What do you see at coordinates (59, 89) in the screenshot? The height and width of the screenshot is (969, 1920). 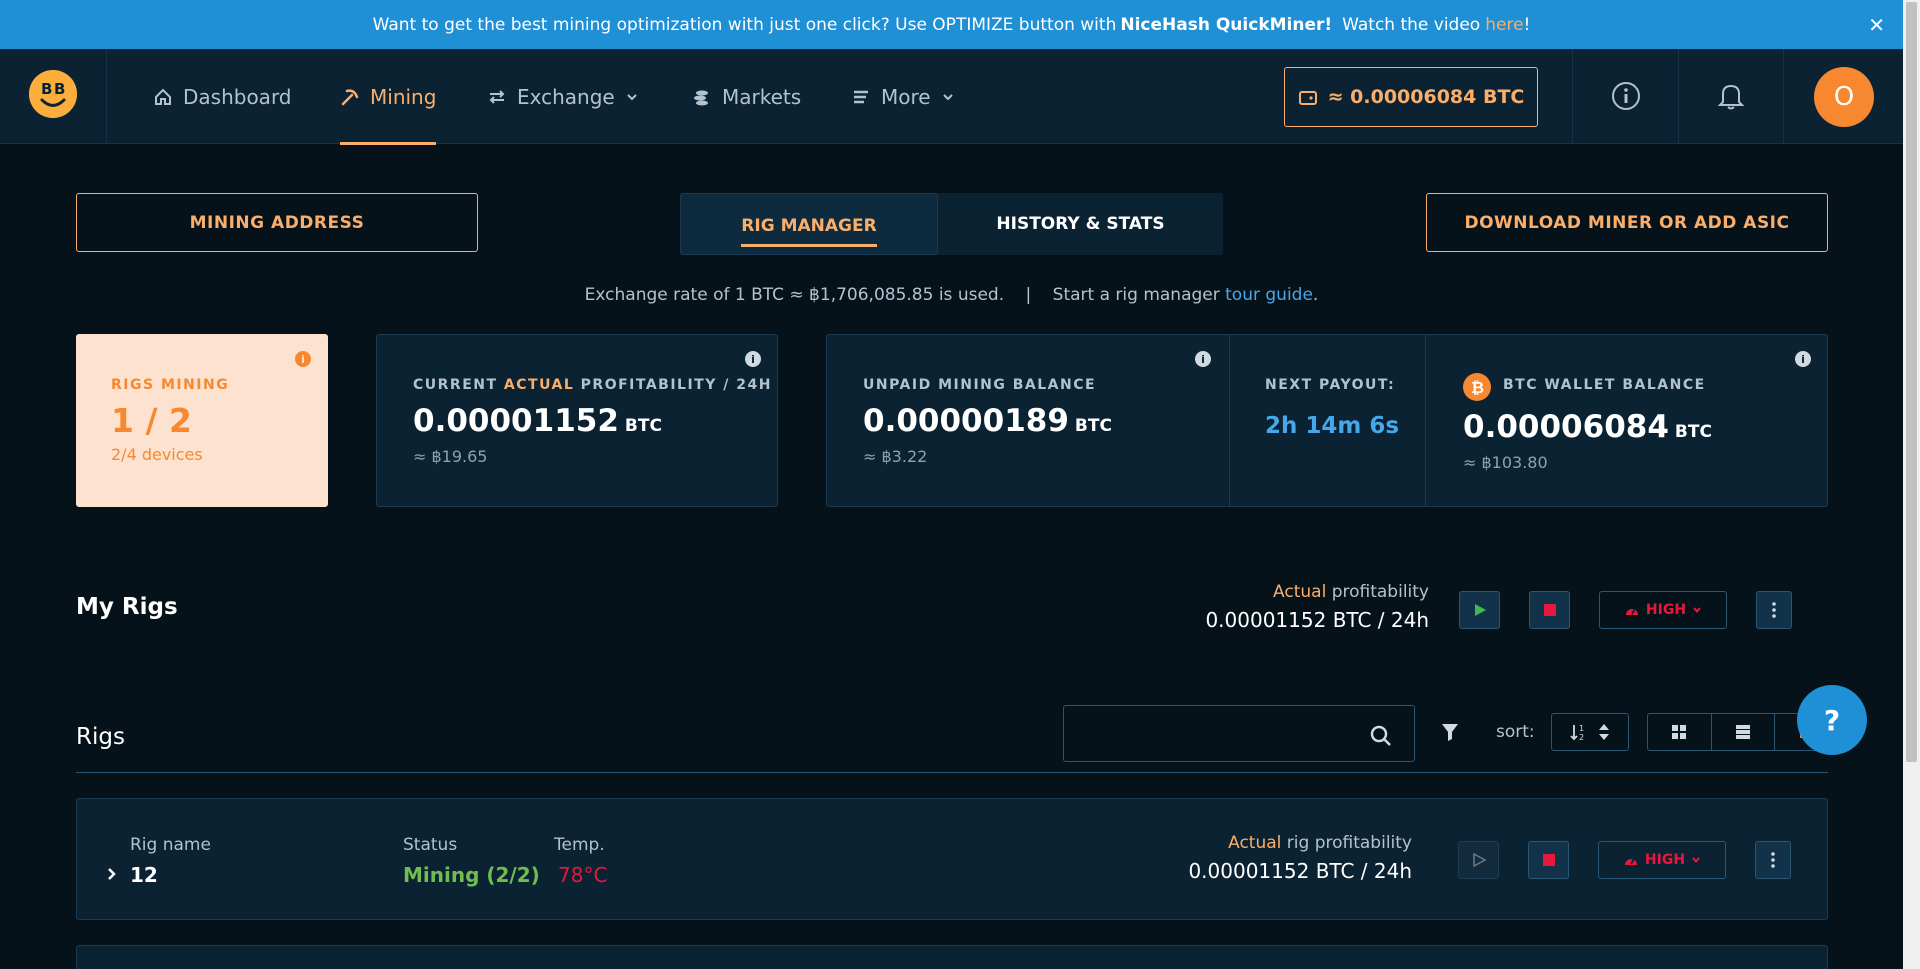 I see `svg-text: B` at bounding box center [59, 89].